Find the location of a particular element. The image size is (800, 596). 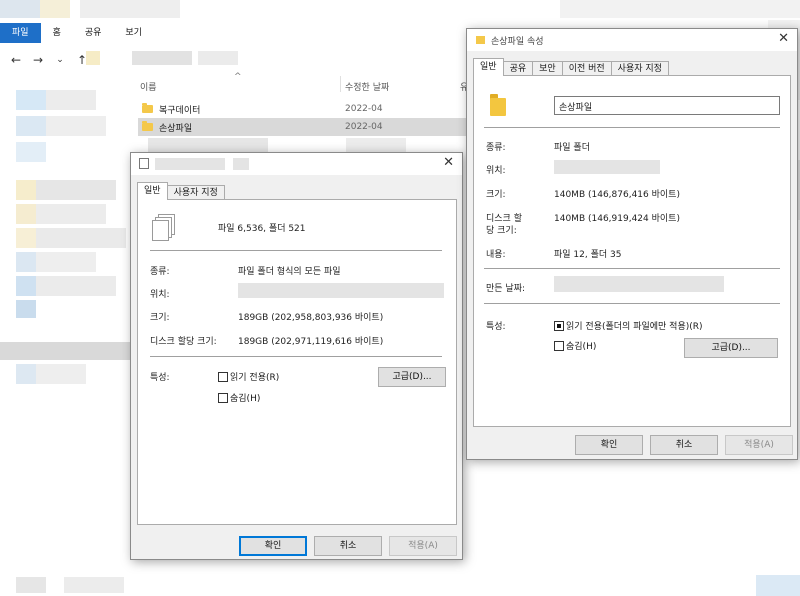

tab-sharing: 공유 is located at coordinates (518, 68).